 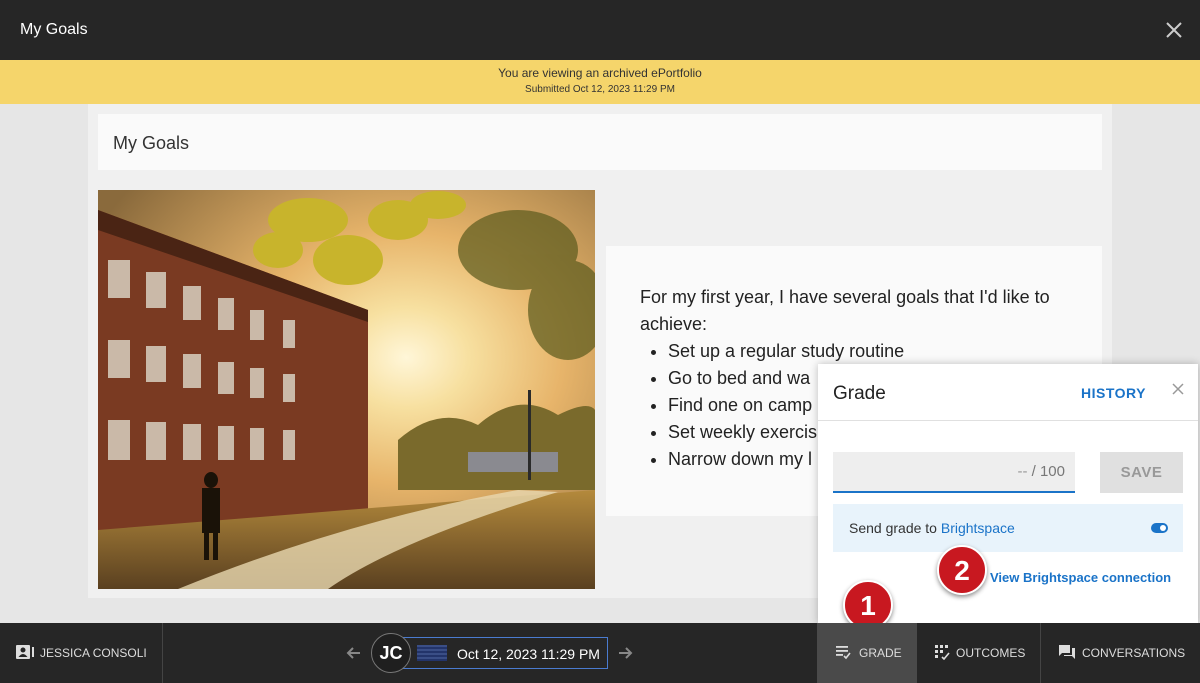 I want to click on outcomes-grid-icon, so click(x=942, y=652).